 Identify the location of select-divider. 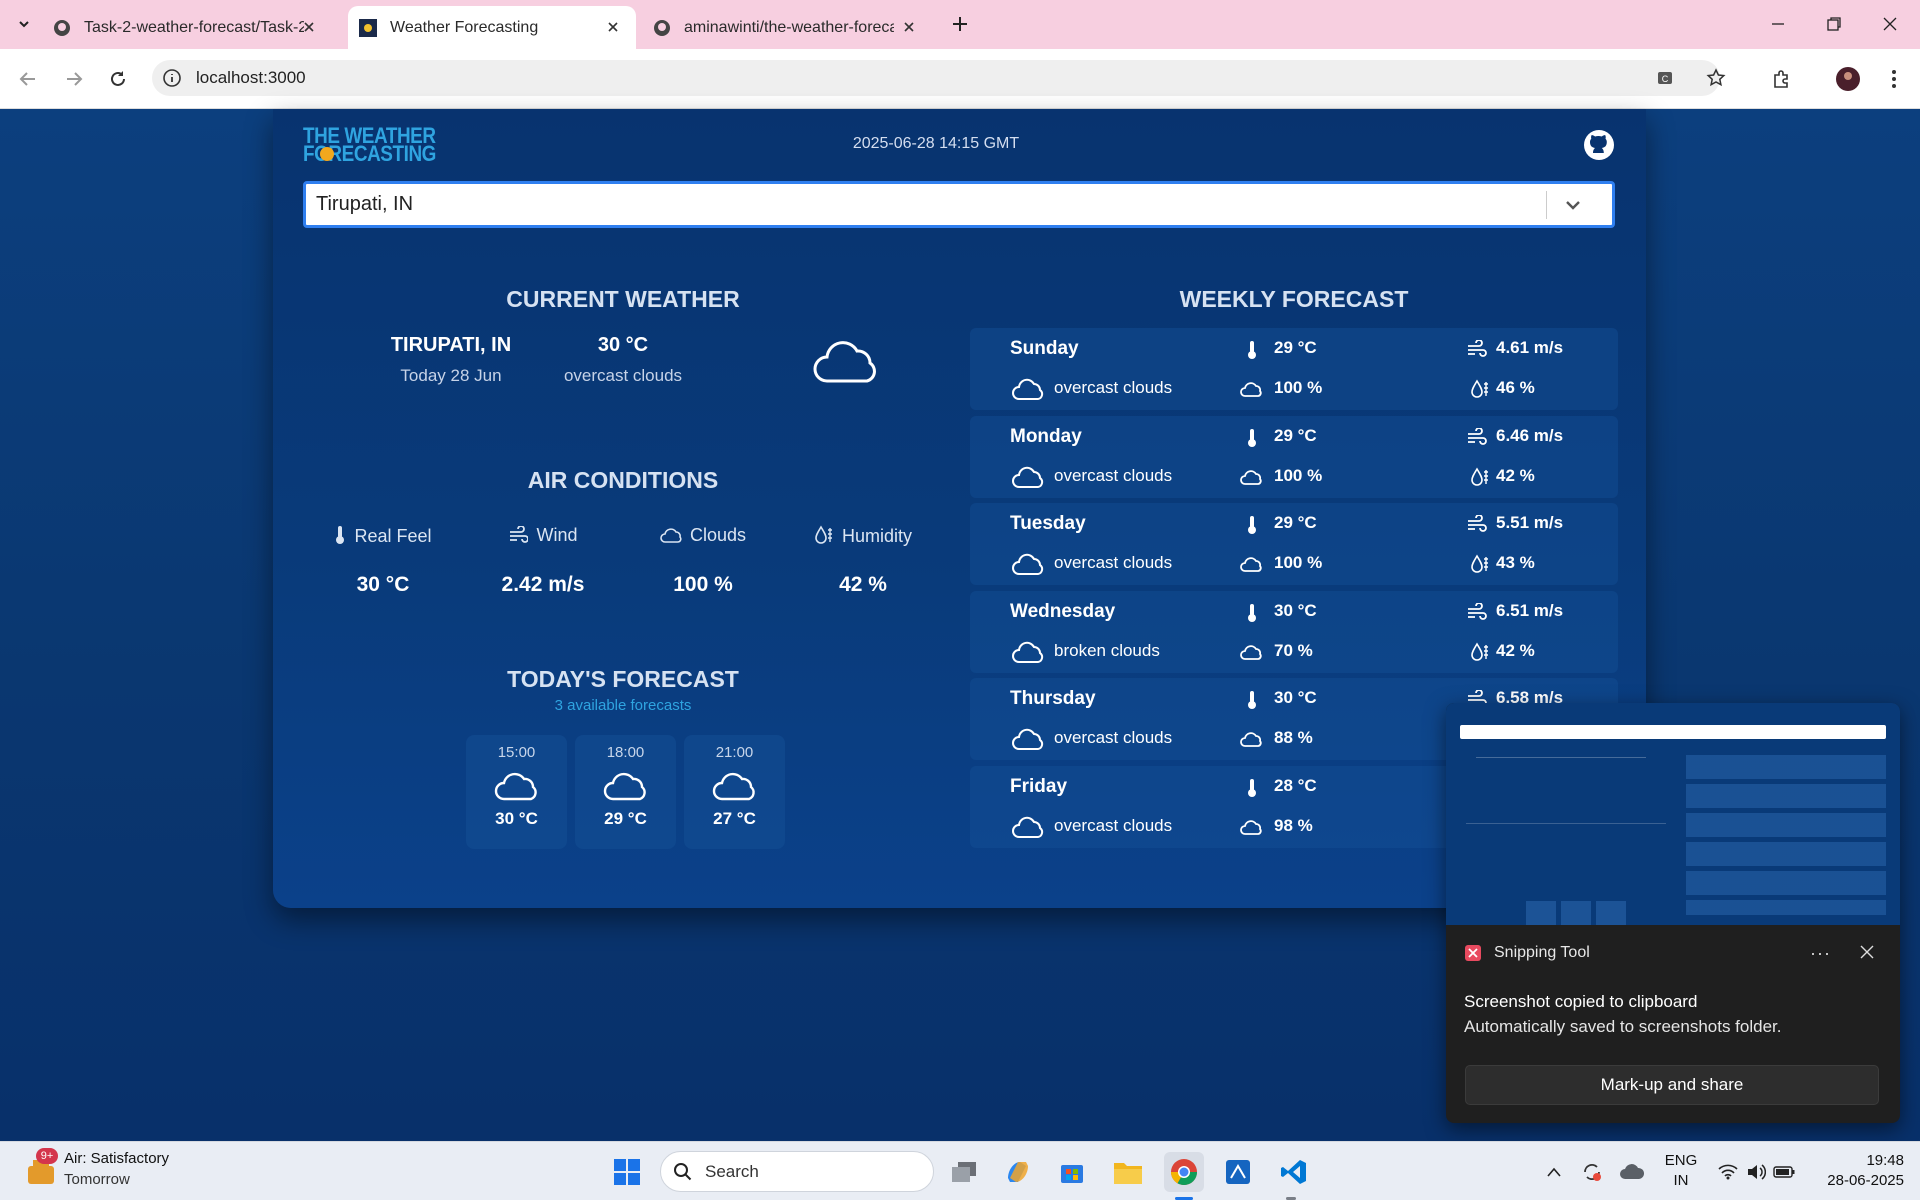
(1546, 205).